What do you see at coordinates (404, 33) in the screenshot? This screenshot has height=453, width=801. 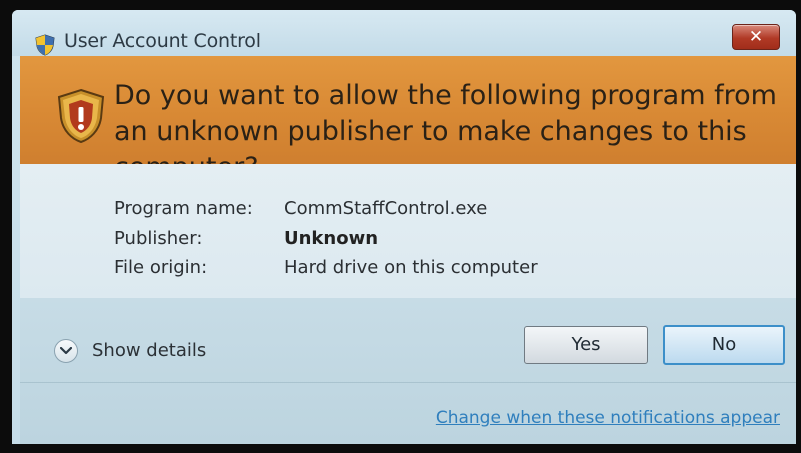 I see `title-bar: User Account Control ✕` at bounding box center [404, 33].